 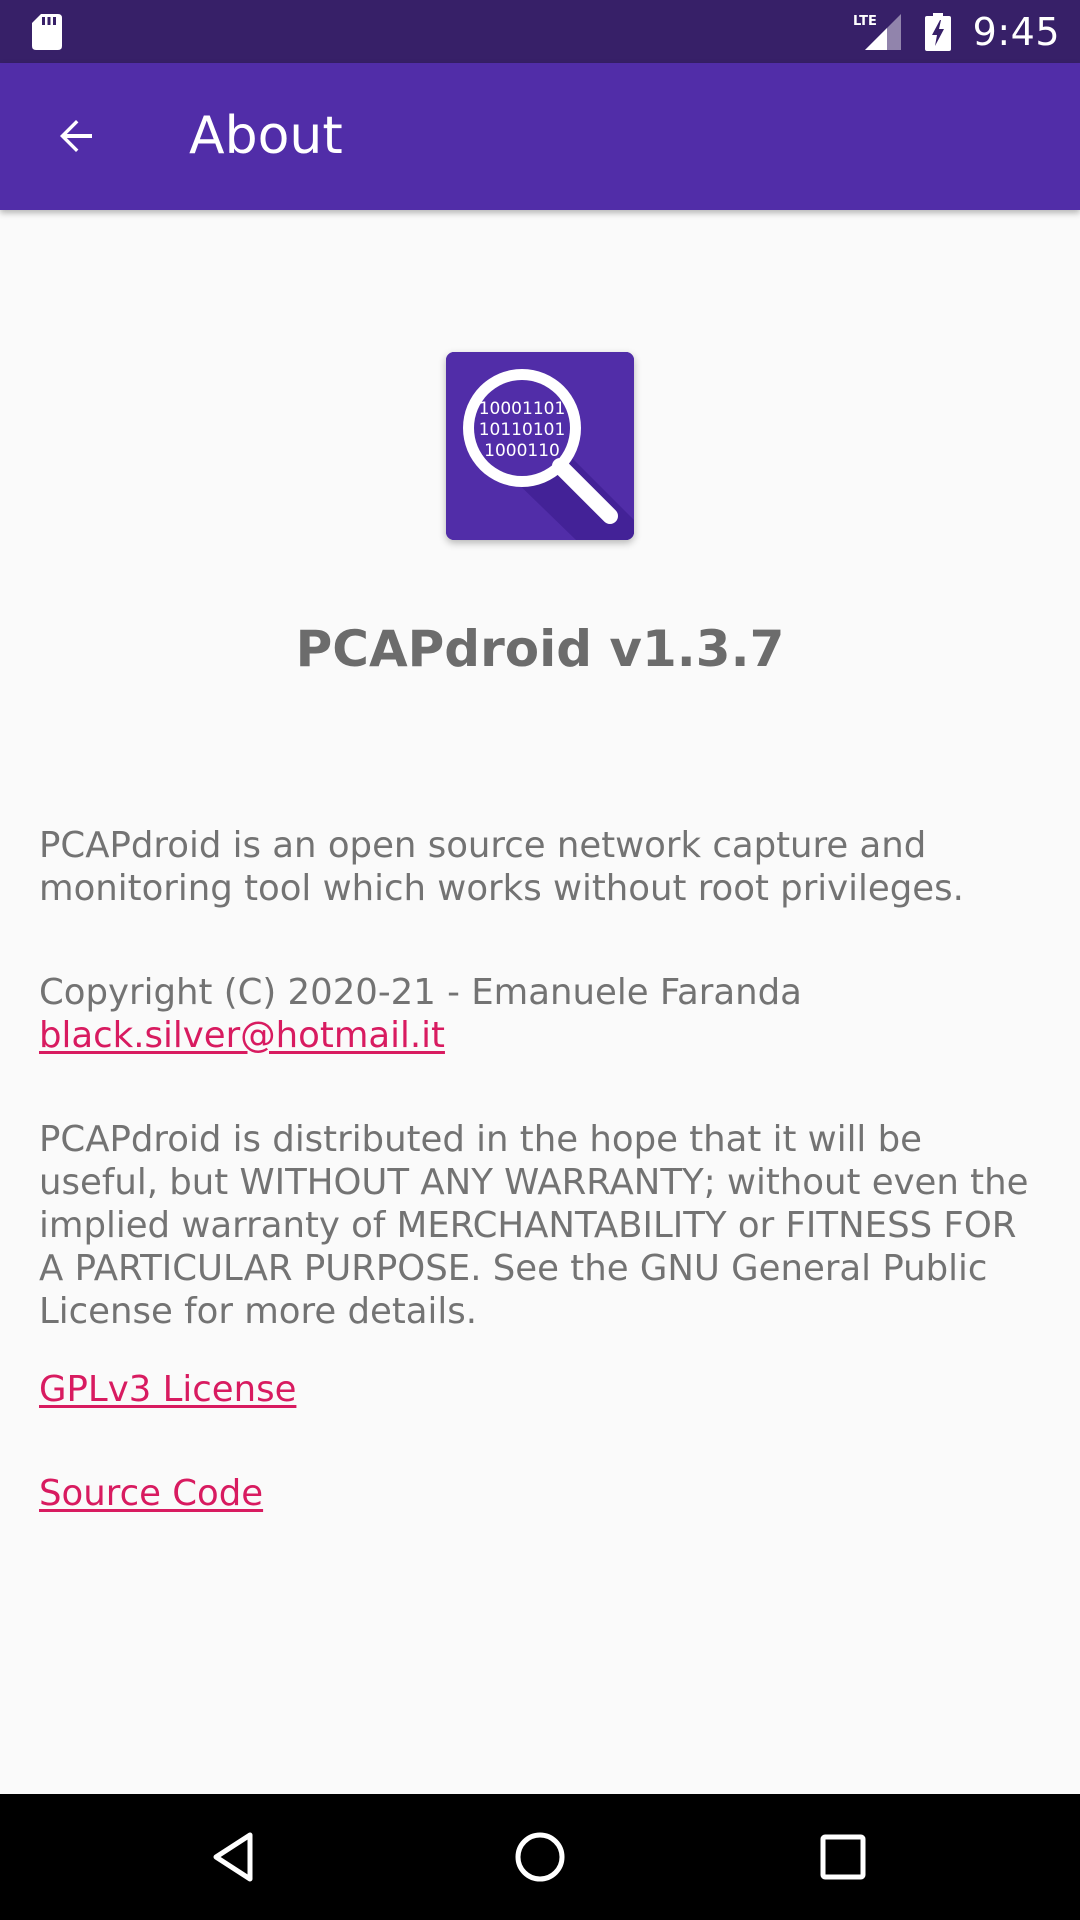 I want to click on logo-binary-line-1: 10001101, so click(x=522, y=409).